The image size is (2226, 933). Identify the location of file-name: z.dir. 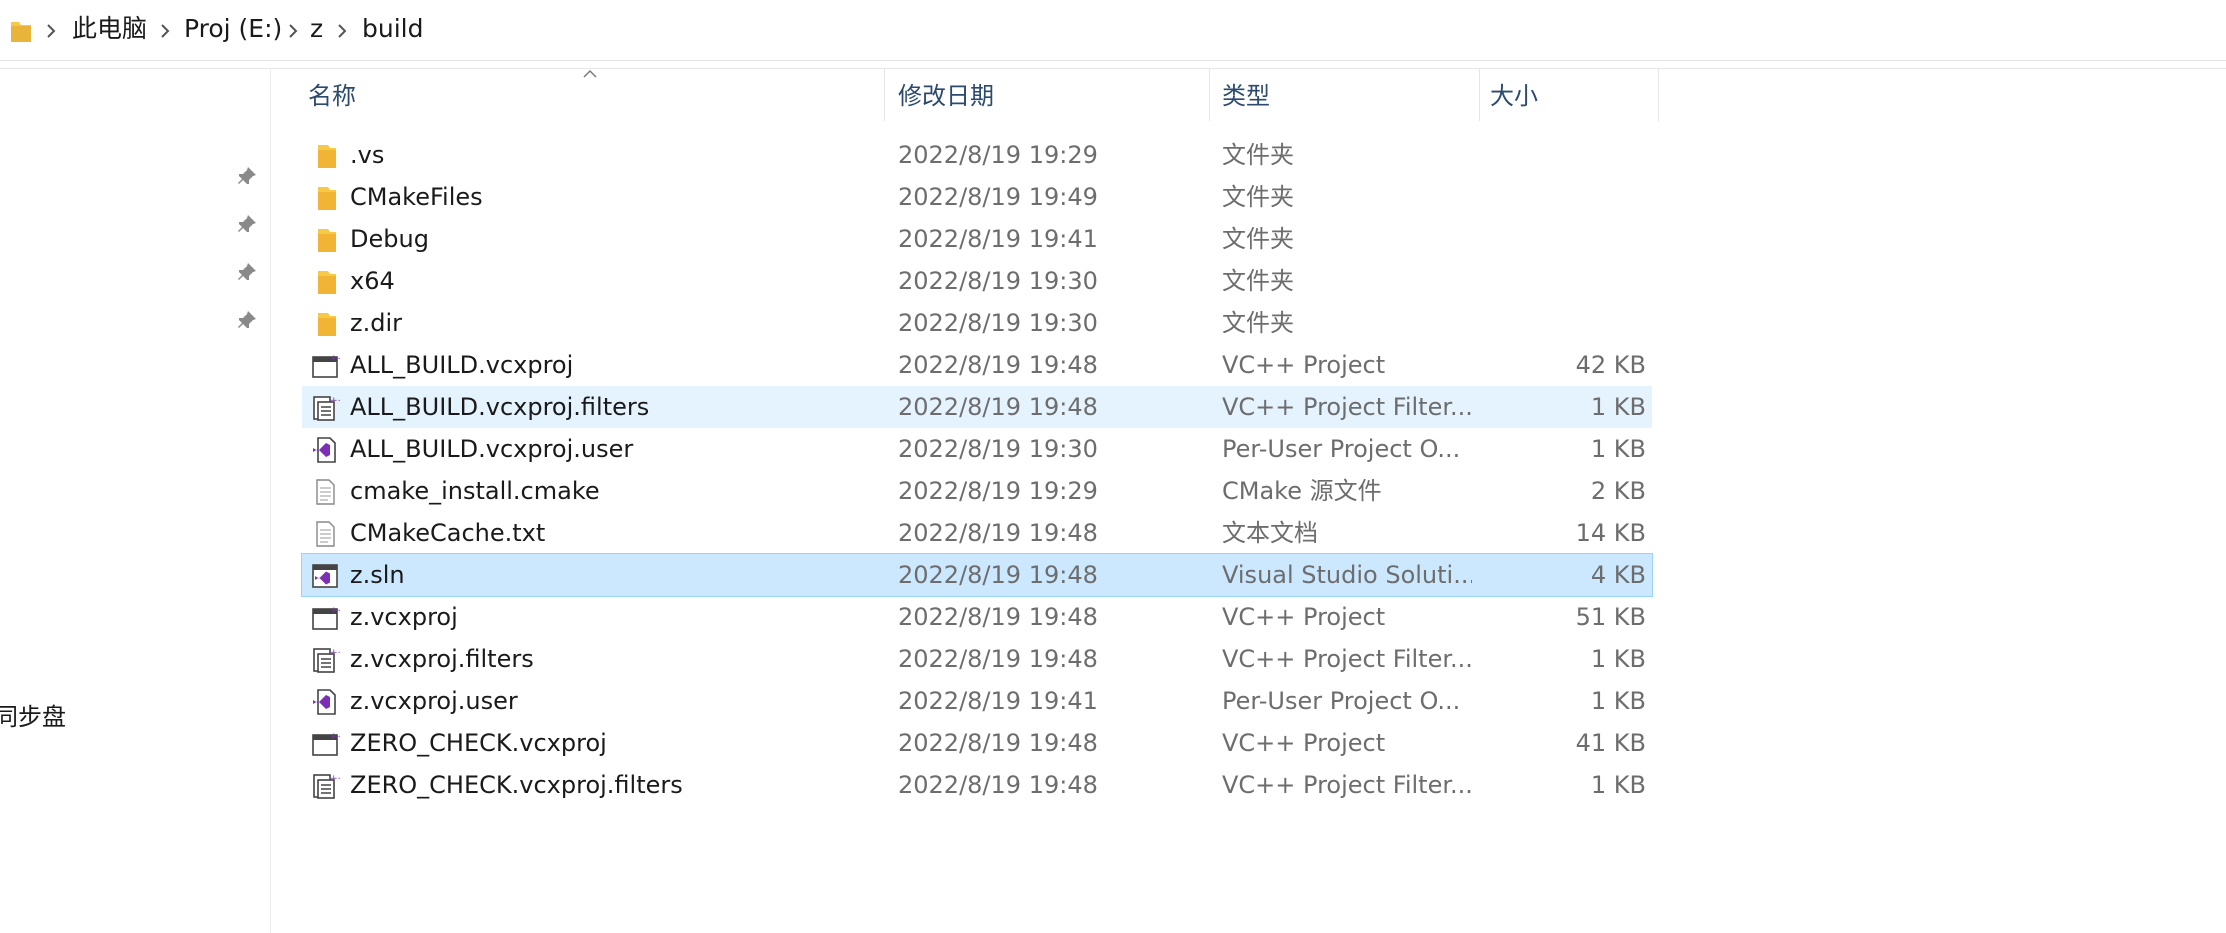
(376, 323).